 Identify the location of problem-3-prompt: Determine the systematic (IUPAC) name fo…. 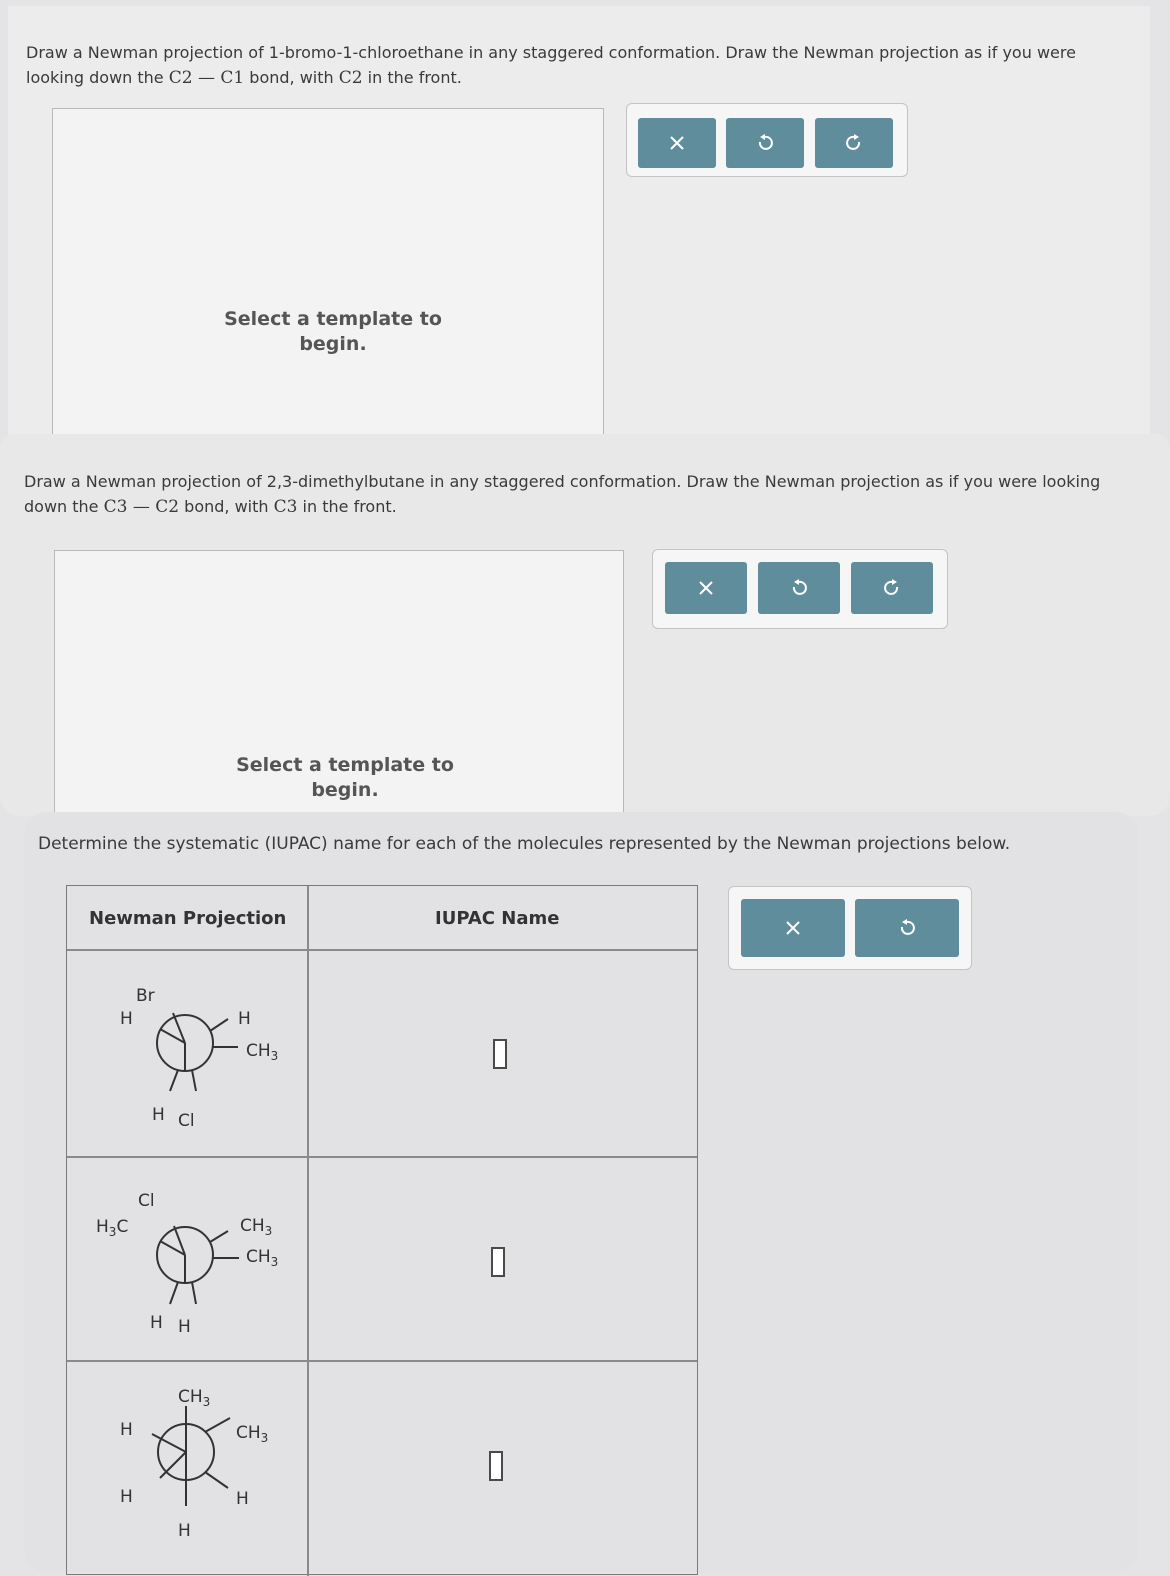
(524, 844).